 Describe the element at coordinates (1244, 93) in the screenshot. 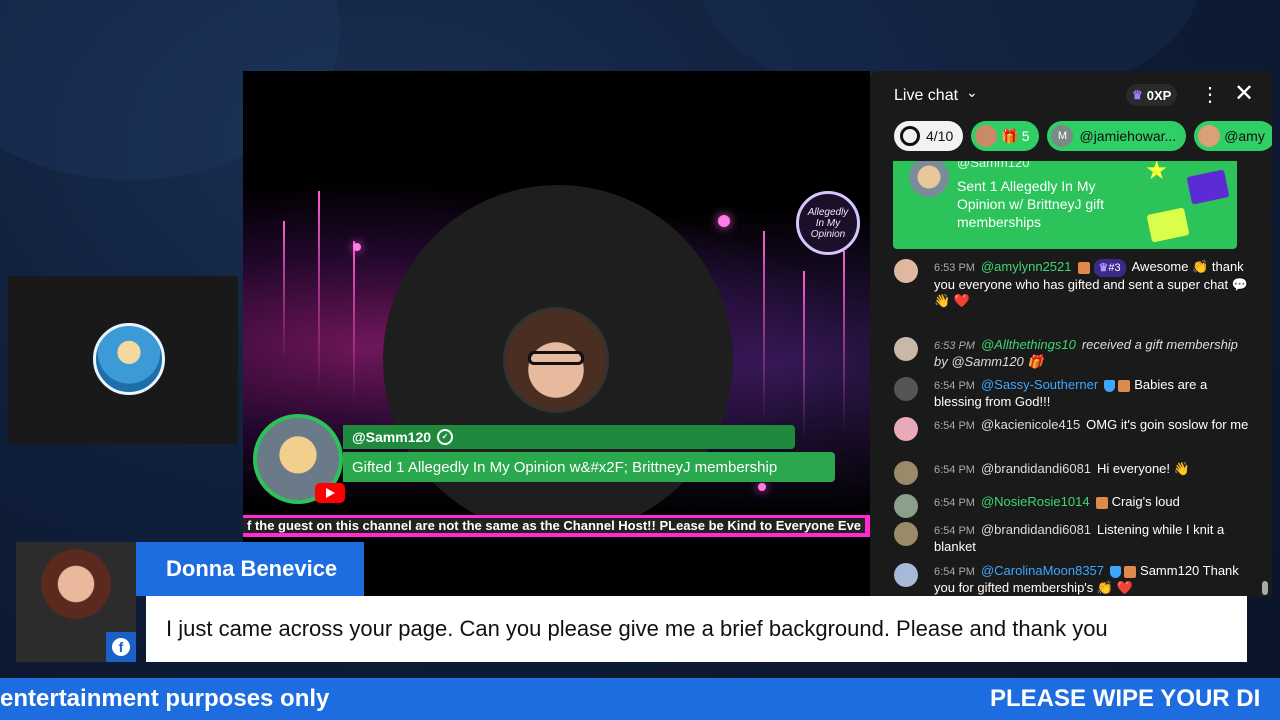

I see `close-icon: ✕` at that location.